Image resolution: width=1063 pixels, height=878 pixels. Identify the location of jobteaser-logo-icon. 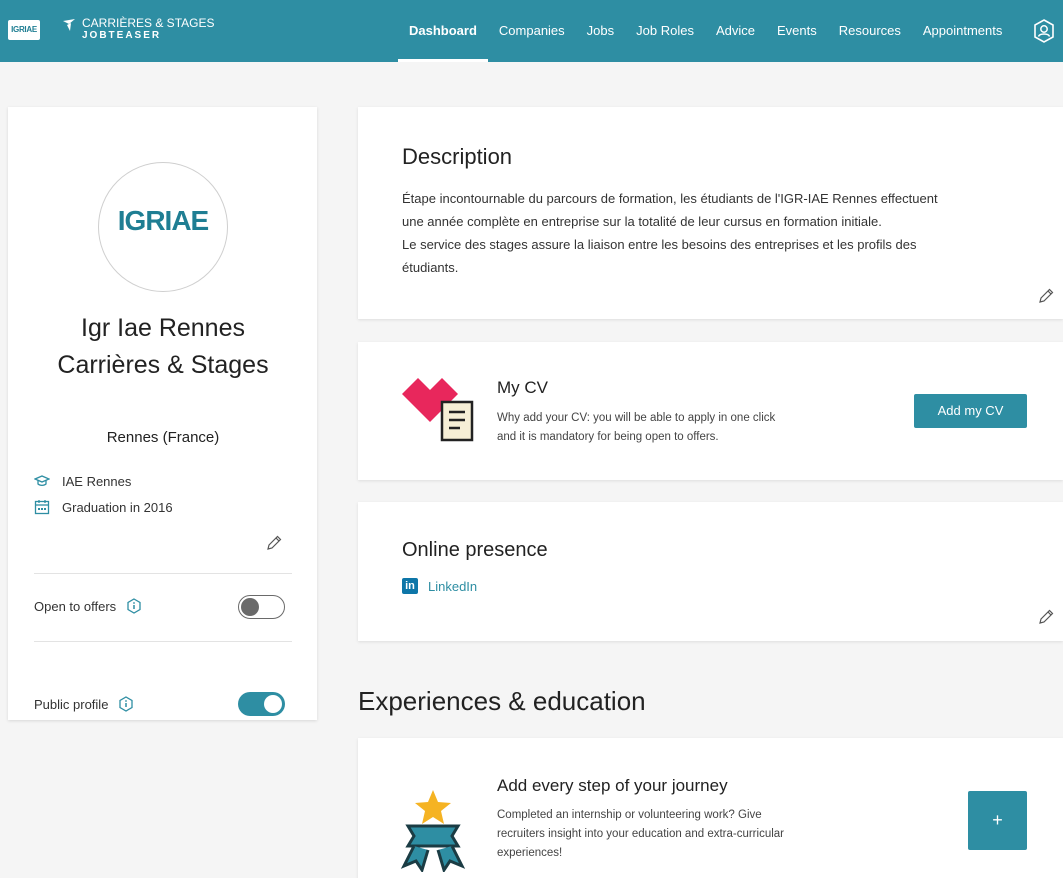
(69, 25).